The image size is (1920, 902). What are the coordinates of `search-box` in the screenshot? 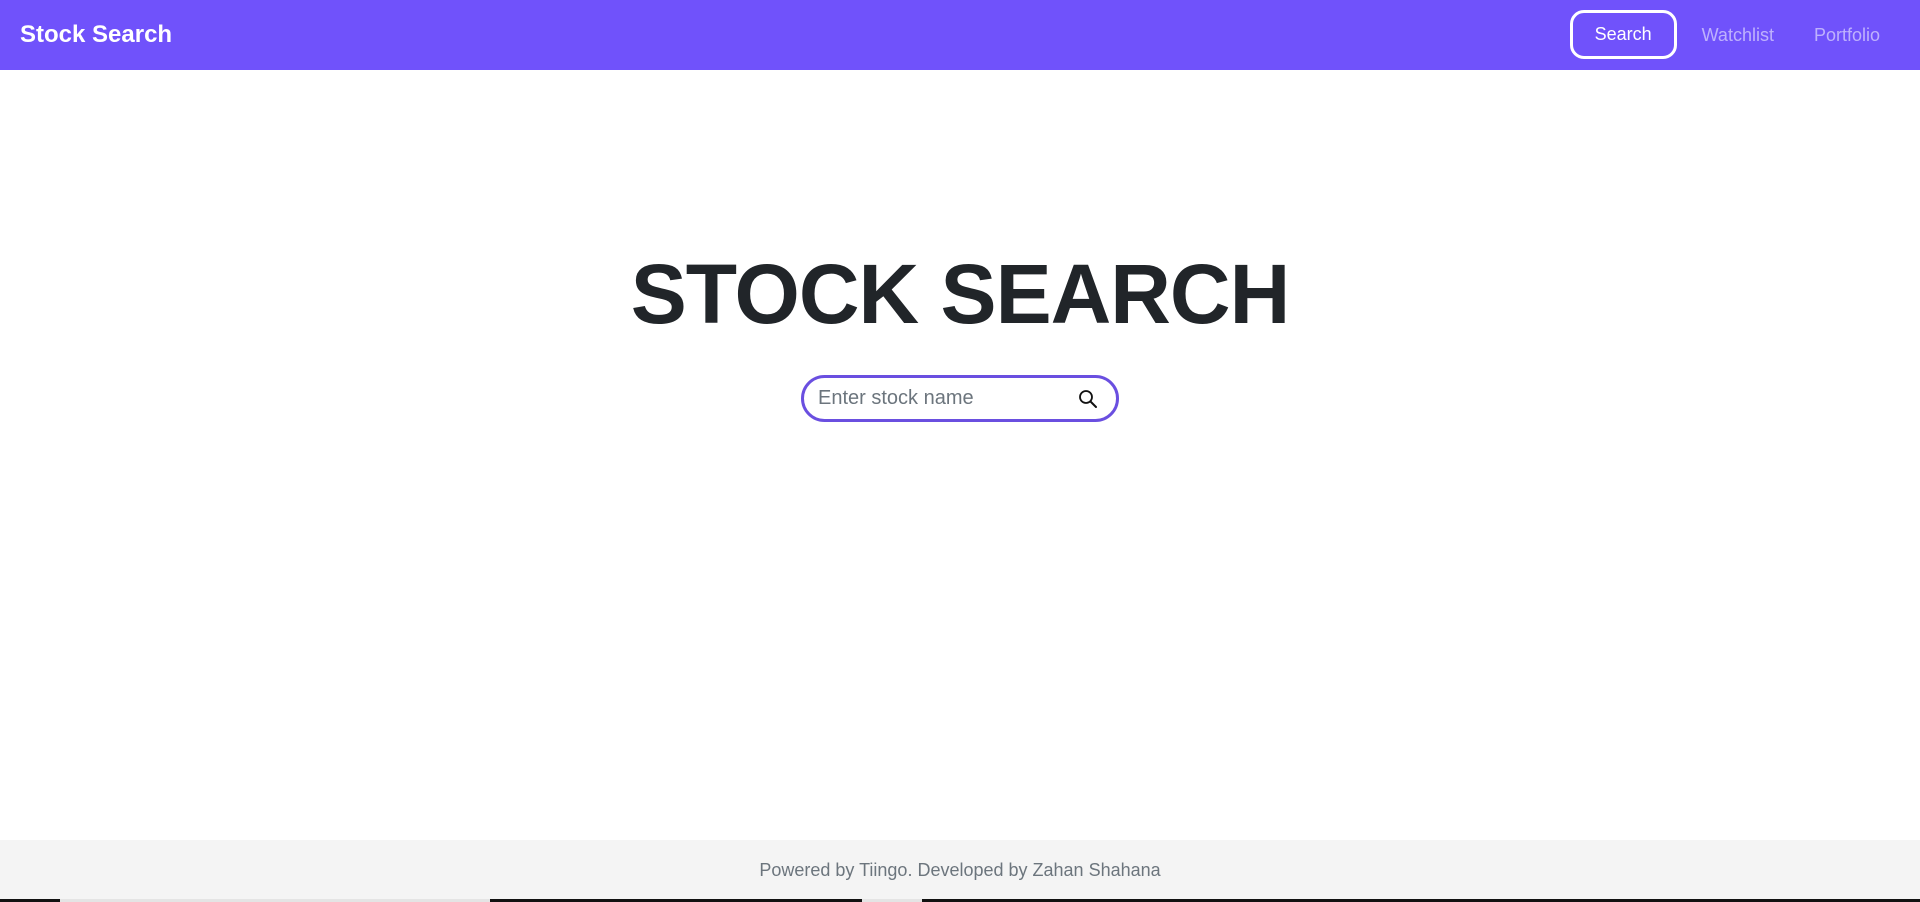 It's located at (960, 398).